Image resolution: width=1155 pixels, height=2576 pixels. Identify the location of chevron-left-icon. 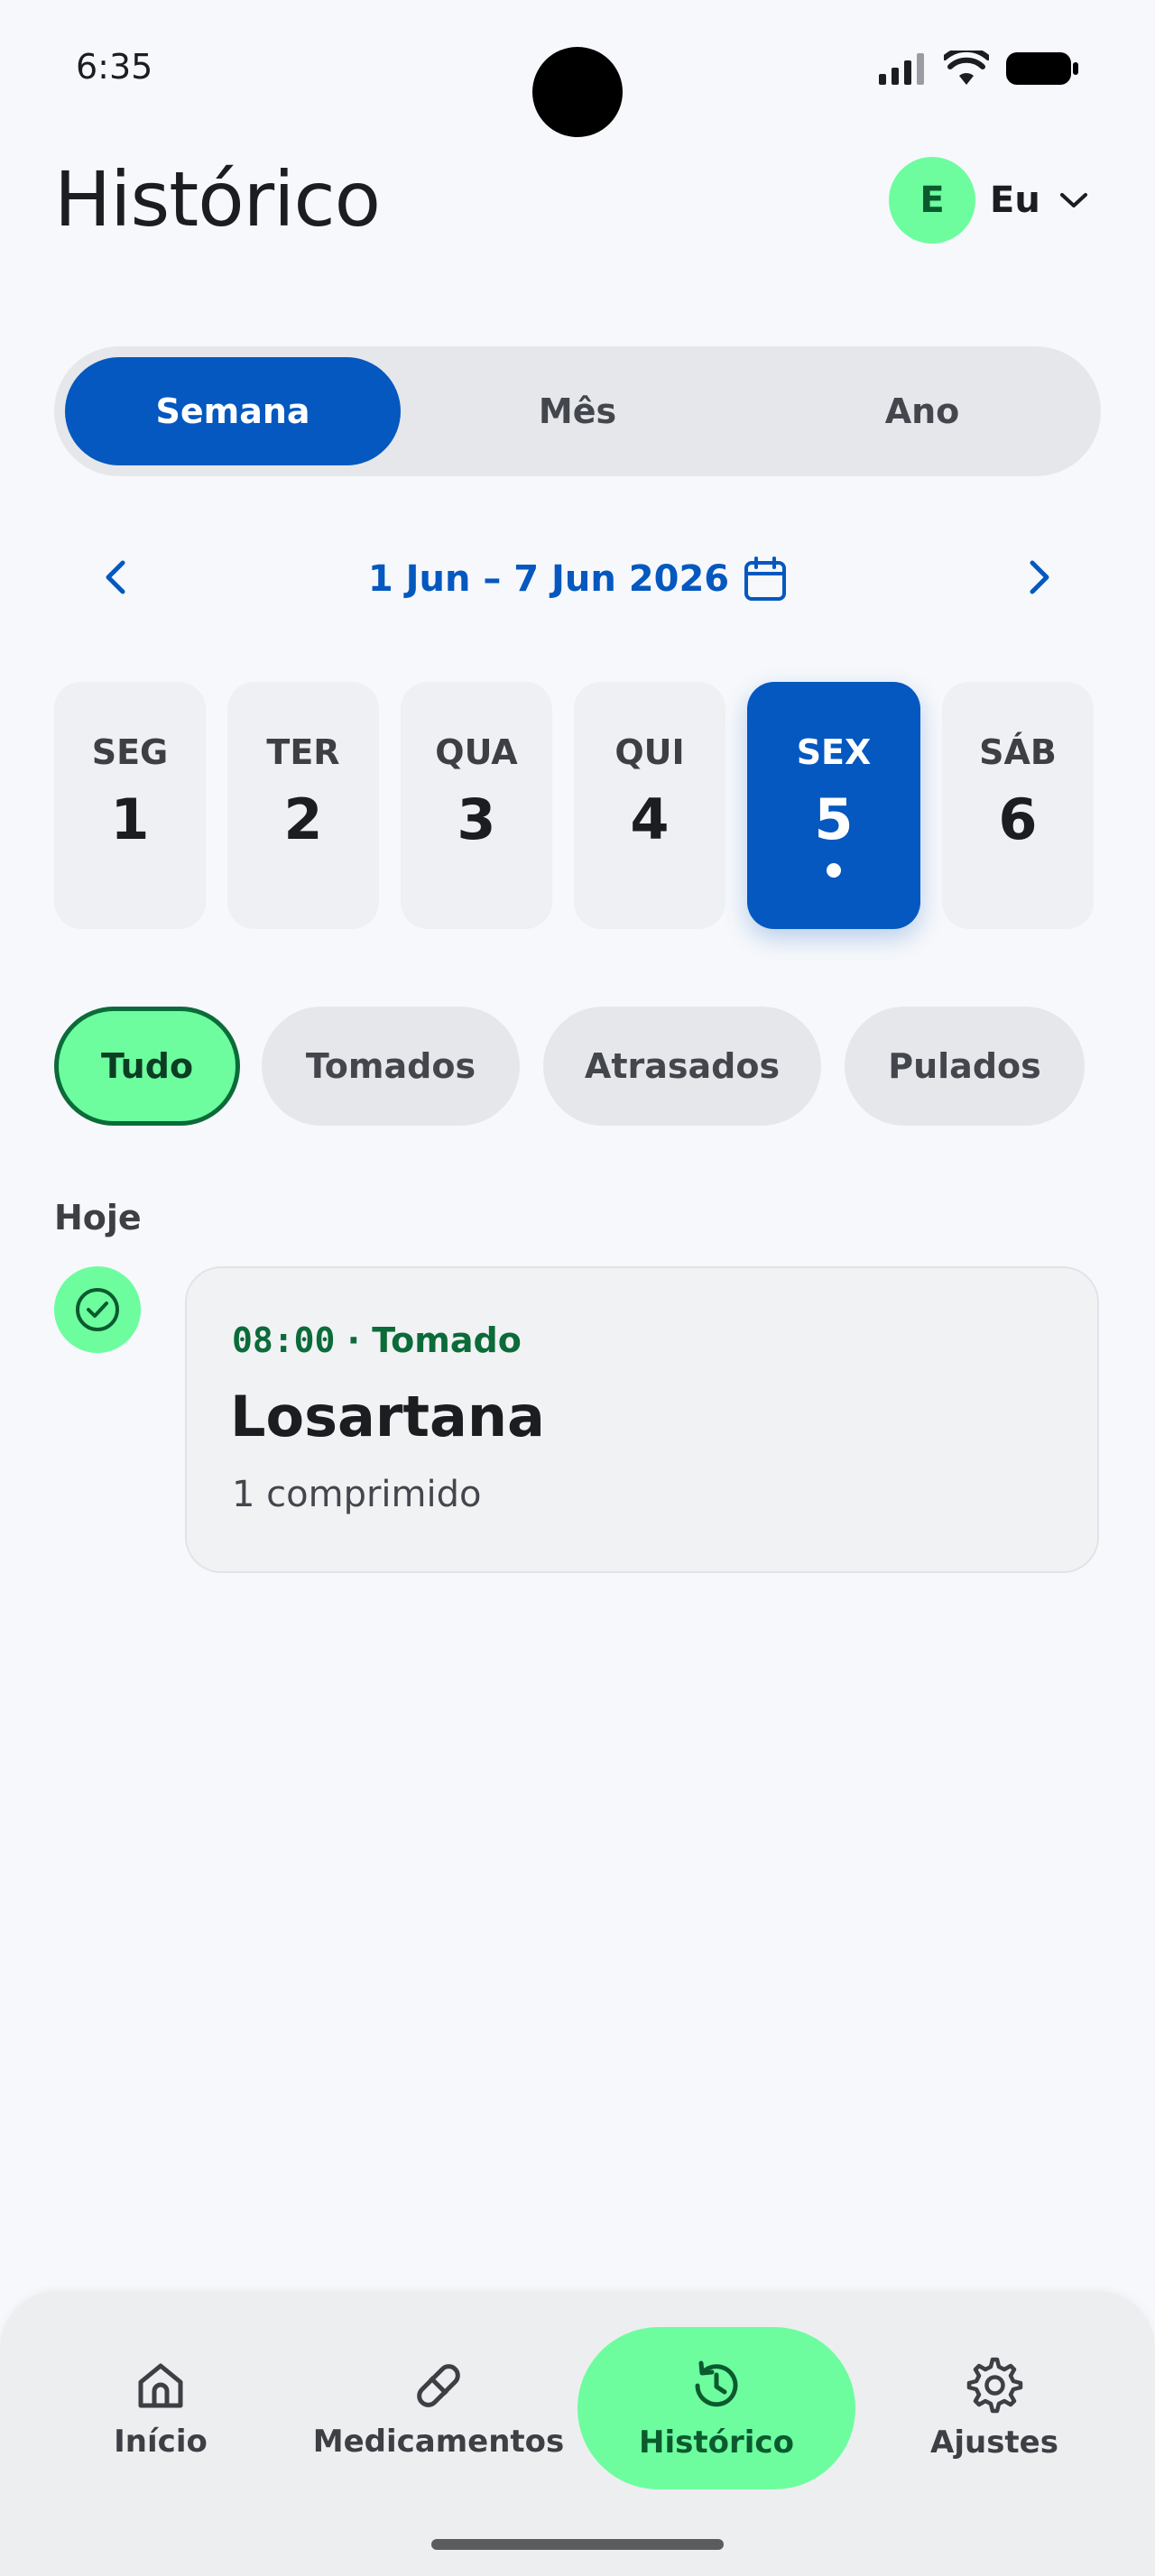
(115, 577).